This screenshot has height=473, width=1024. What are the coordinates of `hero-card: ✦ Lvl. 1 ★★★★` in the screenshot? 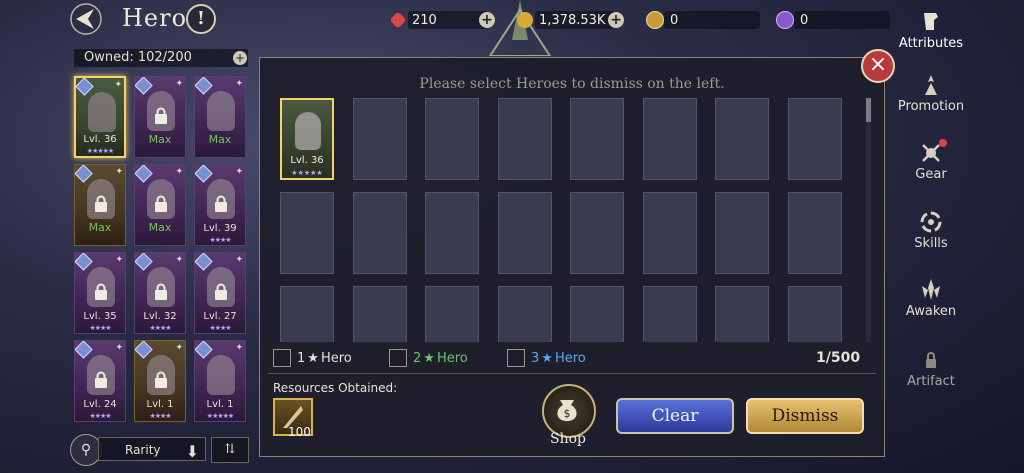 It's located at (160, 381).